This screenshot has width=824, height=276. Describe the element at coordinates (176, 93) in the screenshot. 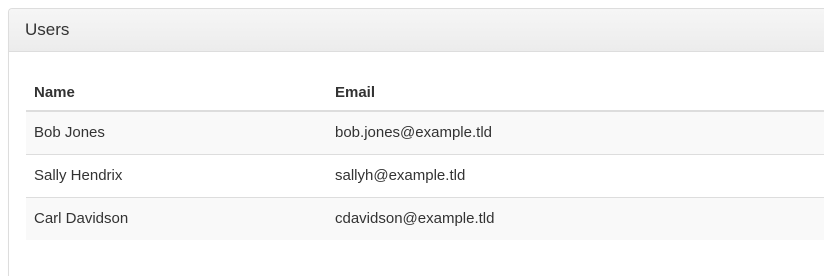

I see `column-header-name: Name` at that location.